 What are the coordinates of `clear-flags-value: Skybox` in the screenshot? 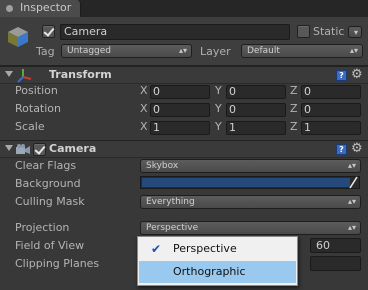 It's located at (162, 166).